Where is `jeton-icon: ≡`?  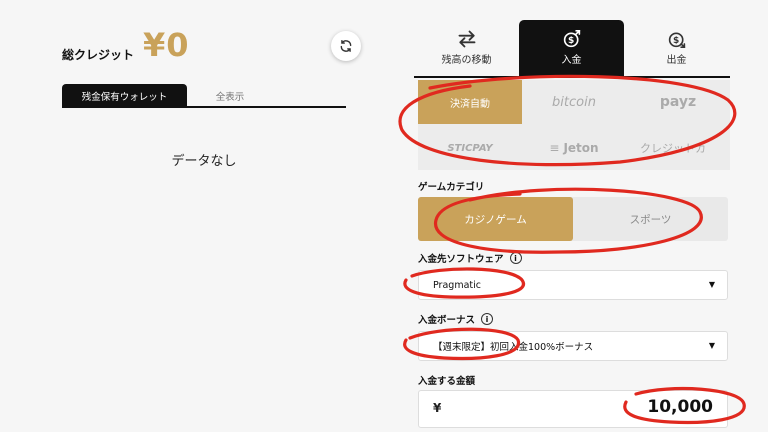
jeton-icon: ≡ is located at coordinates (554, 148).